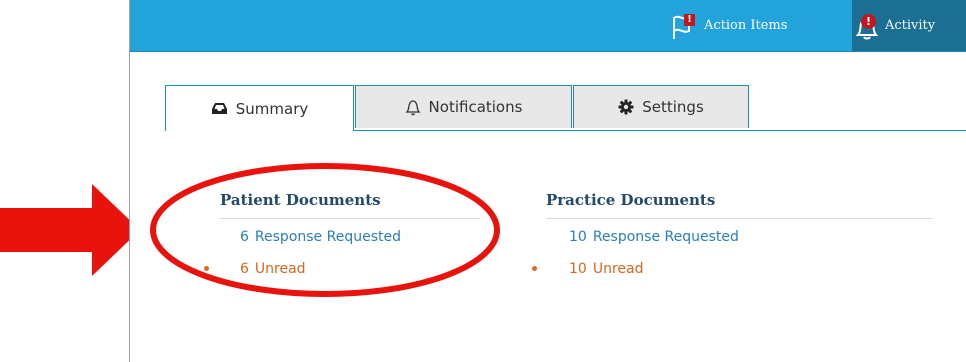 The height and width of the screenshot is (362, 966). I want to click on practice-unread-link: 10 Unread, so click(732, 271).